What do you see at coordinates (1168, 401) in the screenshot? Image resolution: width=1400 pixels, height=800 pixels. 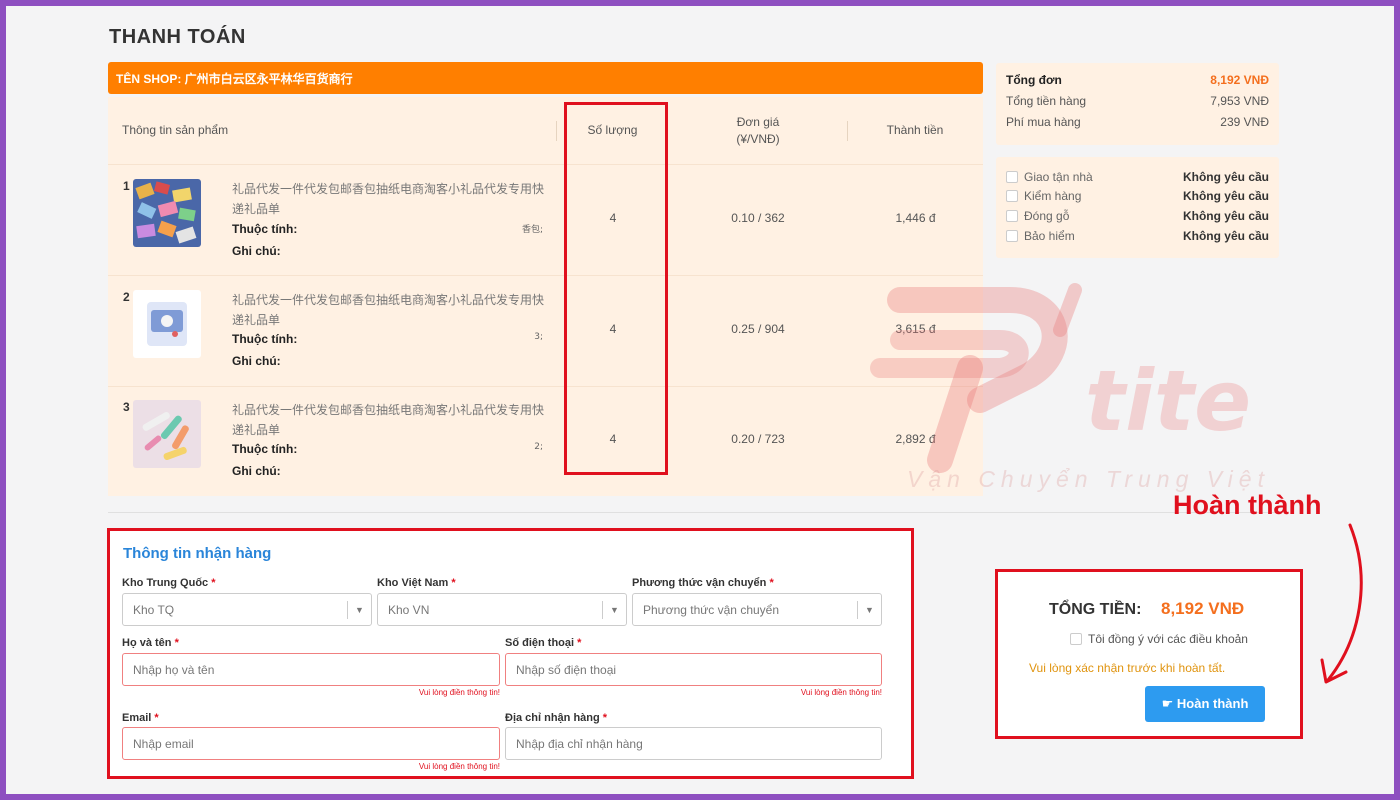 I see `watermark-brand-text: tite` at bounding box center [1168, 401].